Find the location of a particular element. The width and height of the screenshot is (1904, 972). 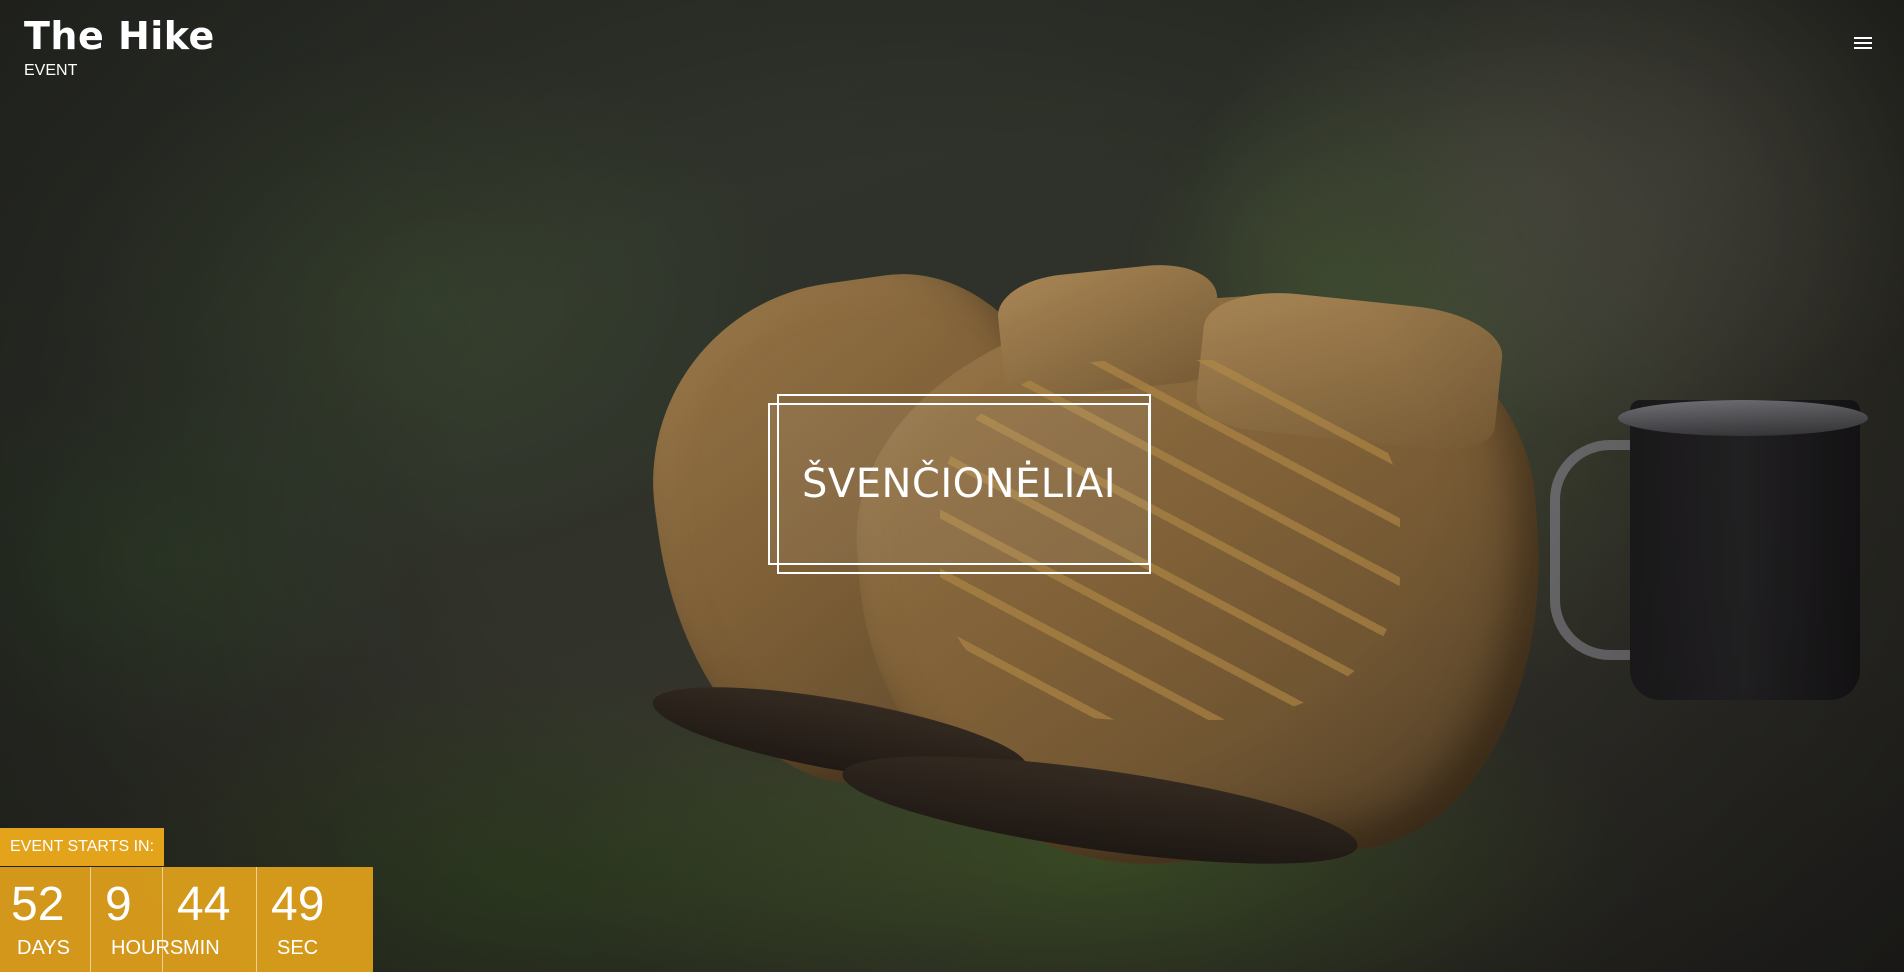

brand-title: The Hike is located at coordinates (119, 36).